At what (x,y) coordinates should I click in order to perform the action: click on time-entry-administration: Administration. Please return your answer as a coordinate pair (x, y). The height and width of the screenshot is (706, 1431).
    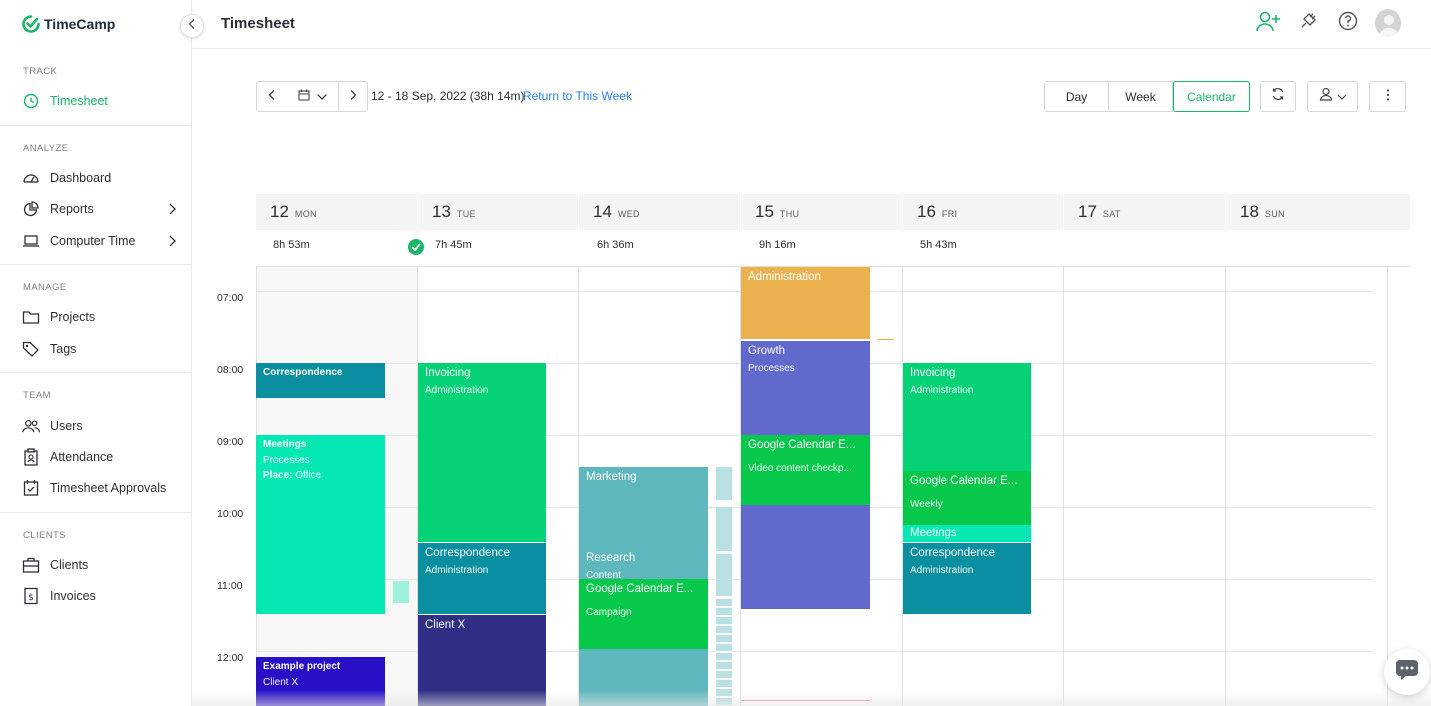
    Looking at the image, I should click on (805, 303).